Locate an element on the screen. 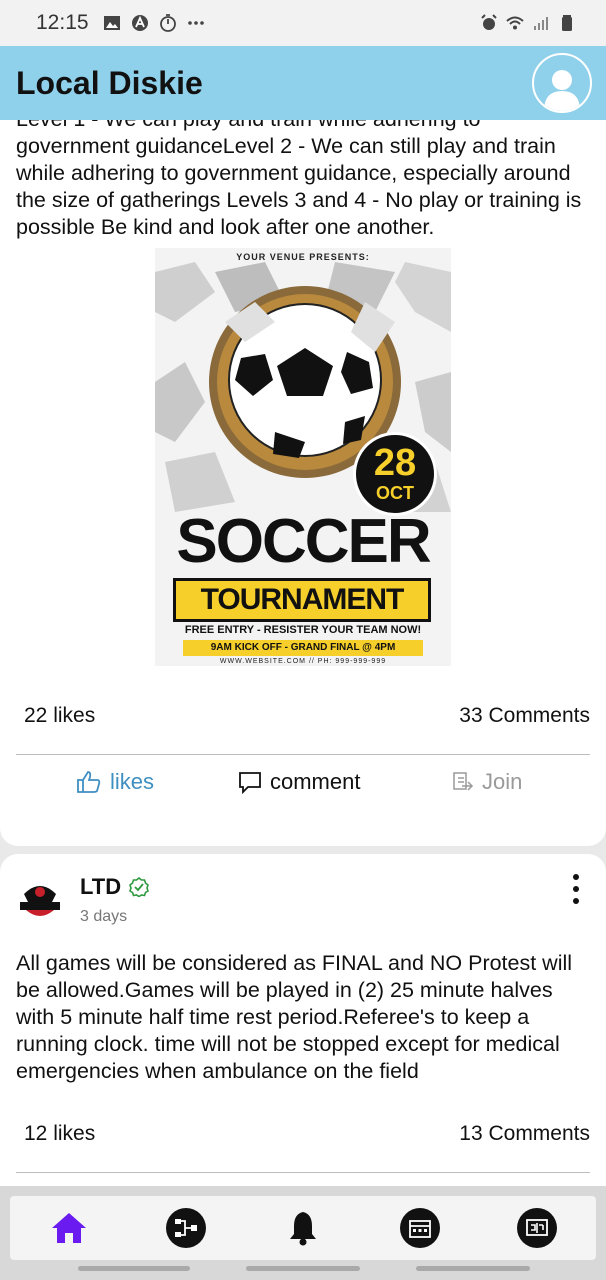 This screenshot has width=606, height=1280. home-icon is located at coordinates (68, 1228).